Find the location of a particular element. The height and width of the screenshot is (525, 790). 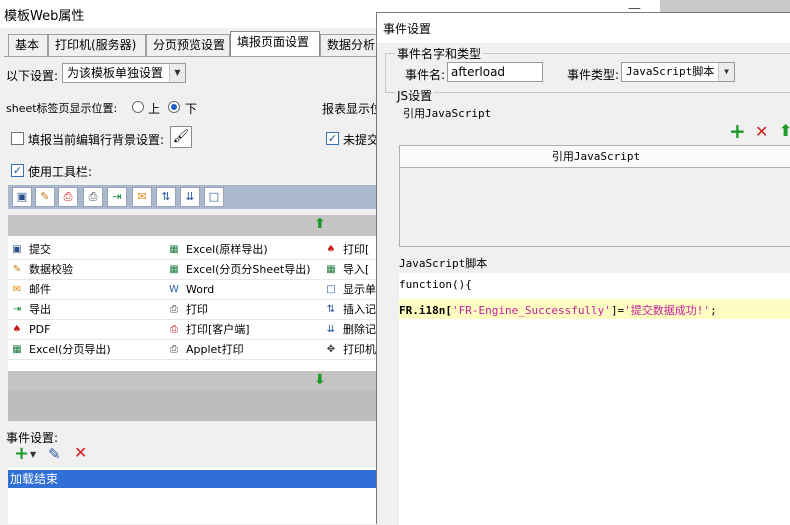

tab-data-analysis: 数据分析 is located at coordinates (351, 45).